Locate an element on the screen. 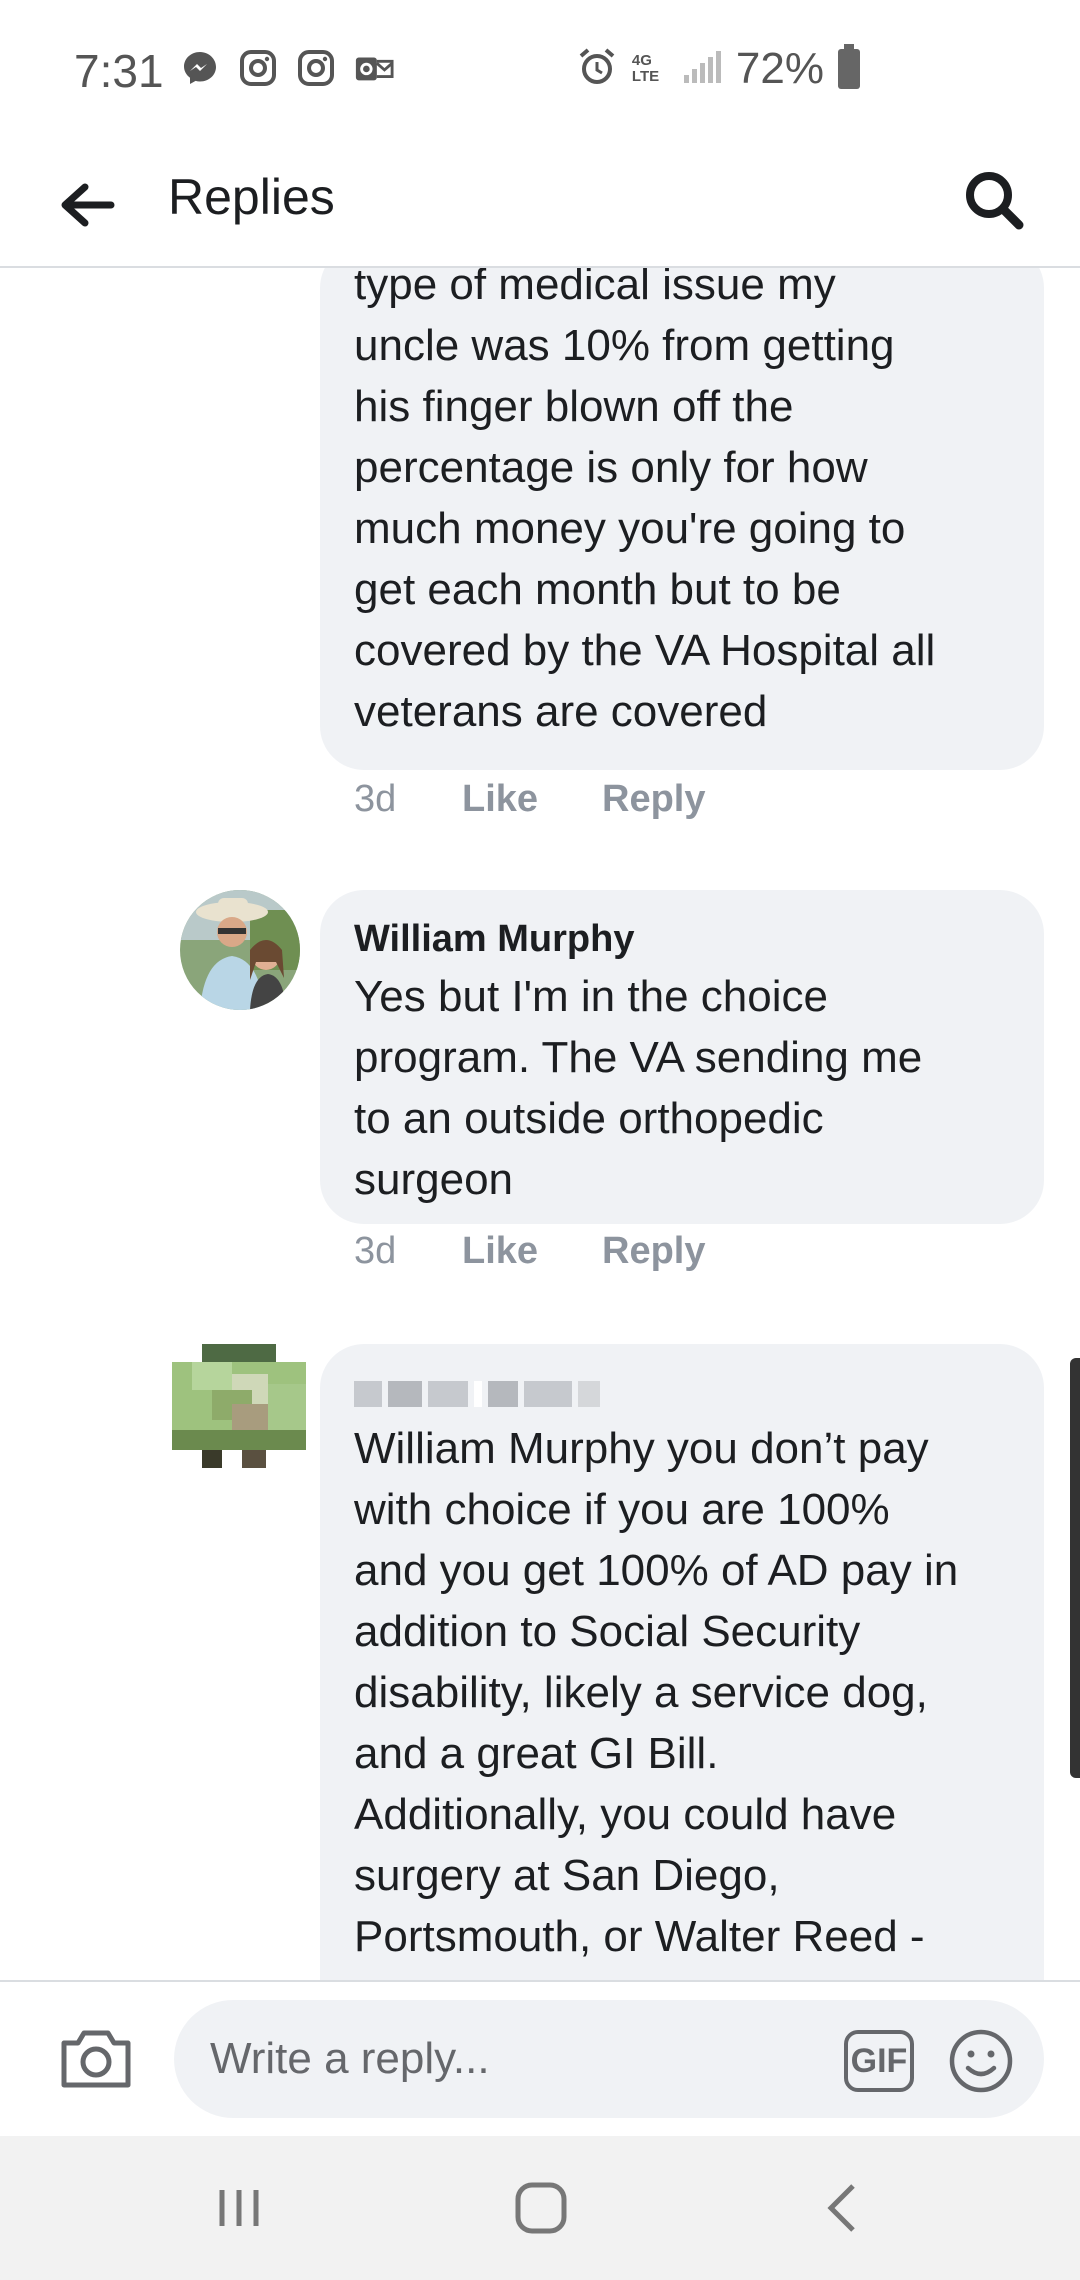 The height and width of the screenshot is (2280, 1080). reply-input: Write a reply... GIF is located at coordinates (609, 2059).